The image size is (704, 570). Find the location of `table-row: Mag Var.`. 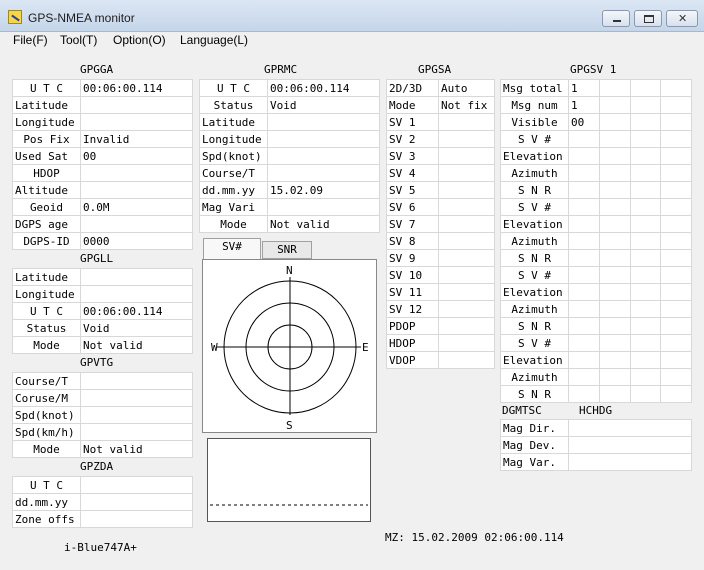

table-row: Mag Var. is located at coordinates (596, 462).